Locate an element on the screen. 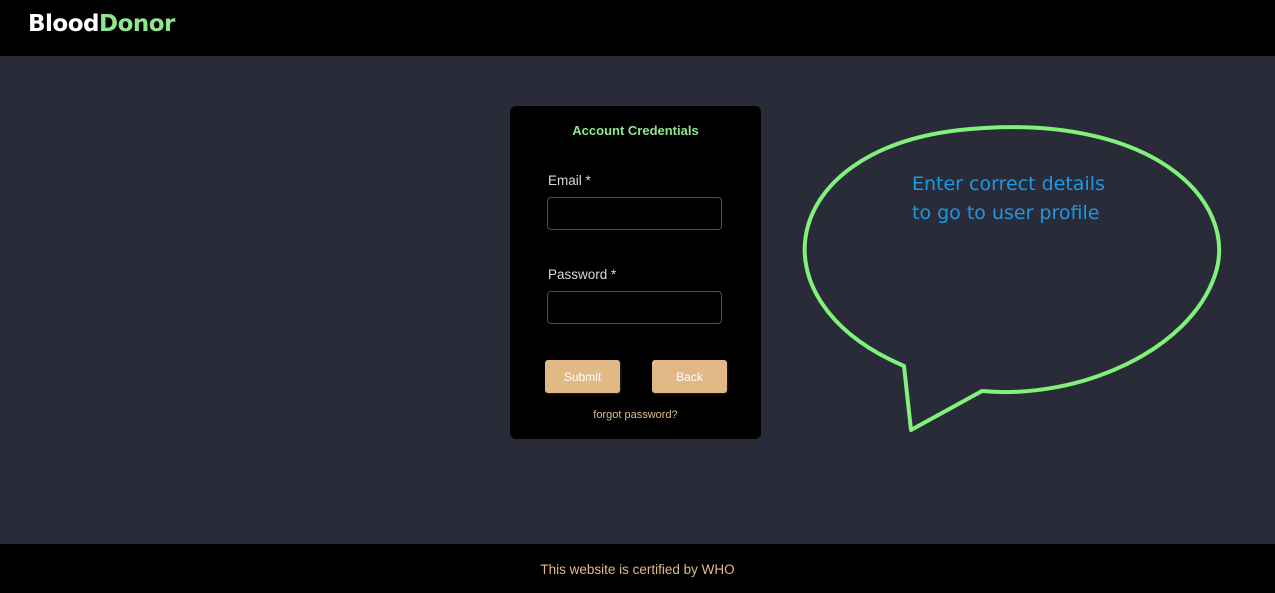  callout-line-1: Enter correct details is located at coordinates (1008, 184).